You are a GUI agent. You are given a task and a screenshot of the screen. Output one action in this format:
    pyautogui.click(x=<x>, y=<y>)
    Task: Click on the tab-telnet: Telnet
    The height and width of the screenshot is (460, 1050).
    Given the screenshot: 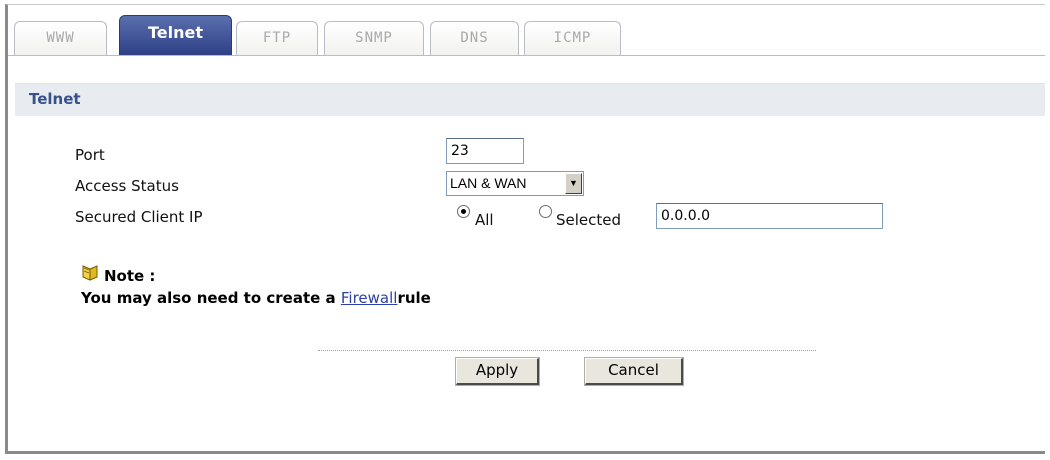 What is the action you would take?
    pyautogui.click(x=175, y=35)
    